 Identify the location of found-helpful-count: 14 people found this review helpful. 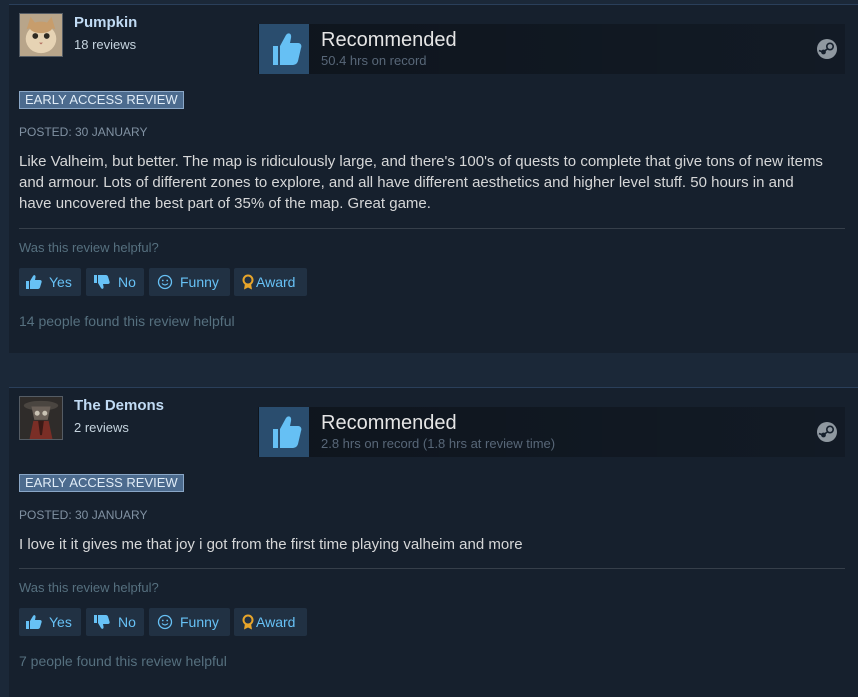
(127, 321).